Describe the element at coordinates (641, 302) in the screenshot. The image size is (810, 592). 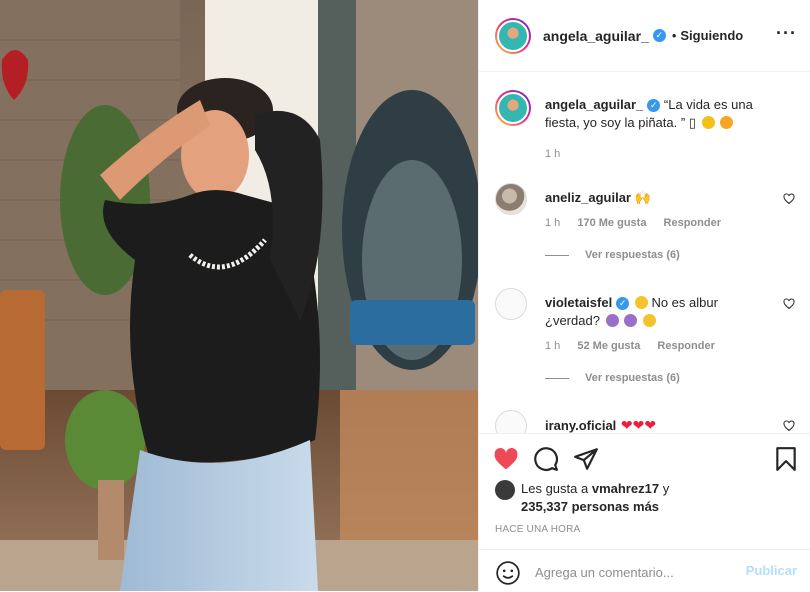
I see `surprised-emoji-icon` at that location.